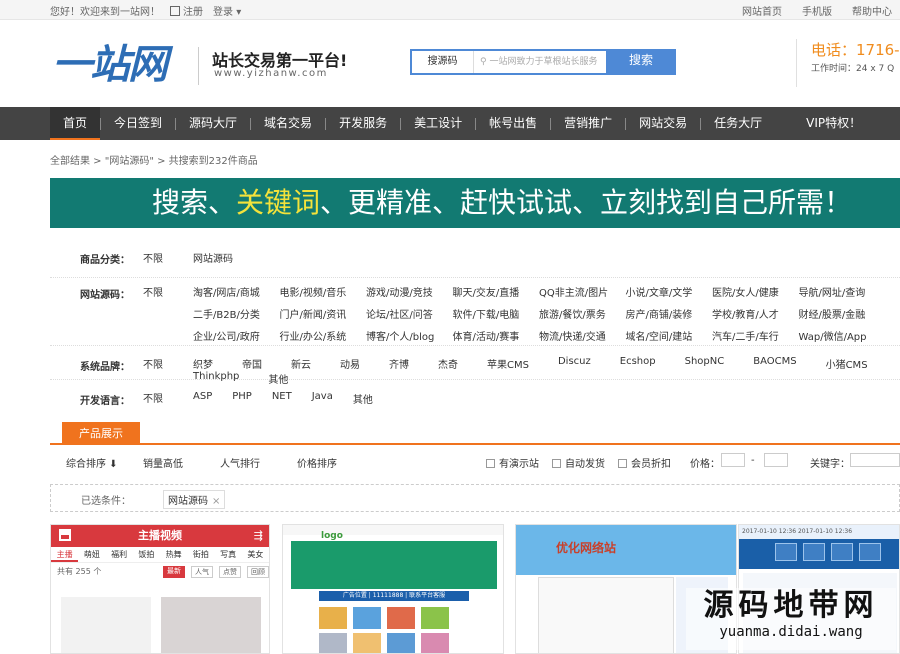 The image size is (900, 654). I want to click on login-dropdown: 登录 ▾, so click(232, 10).